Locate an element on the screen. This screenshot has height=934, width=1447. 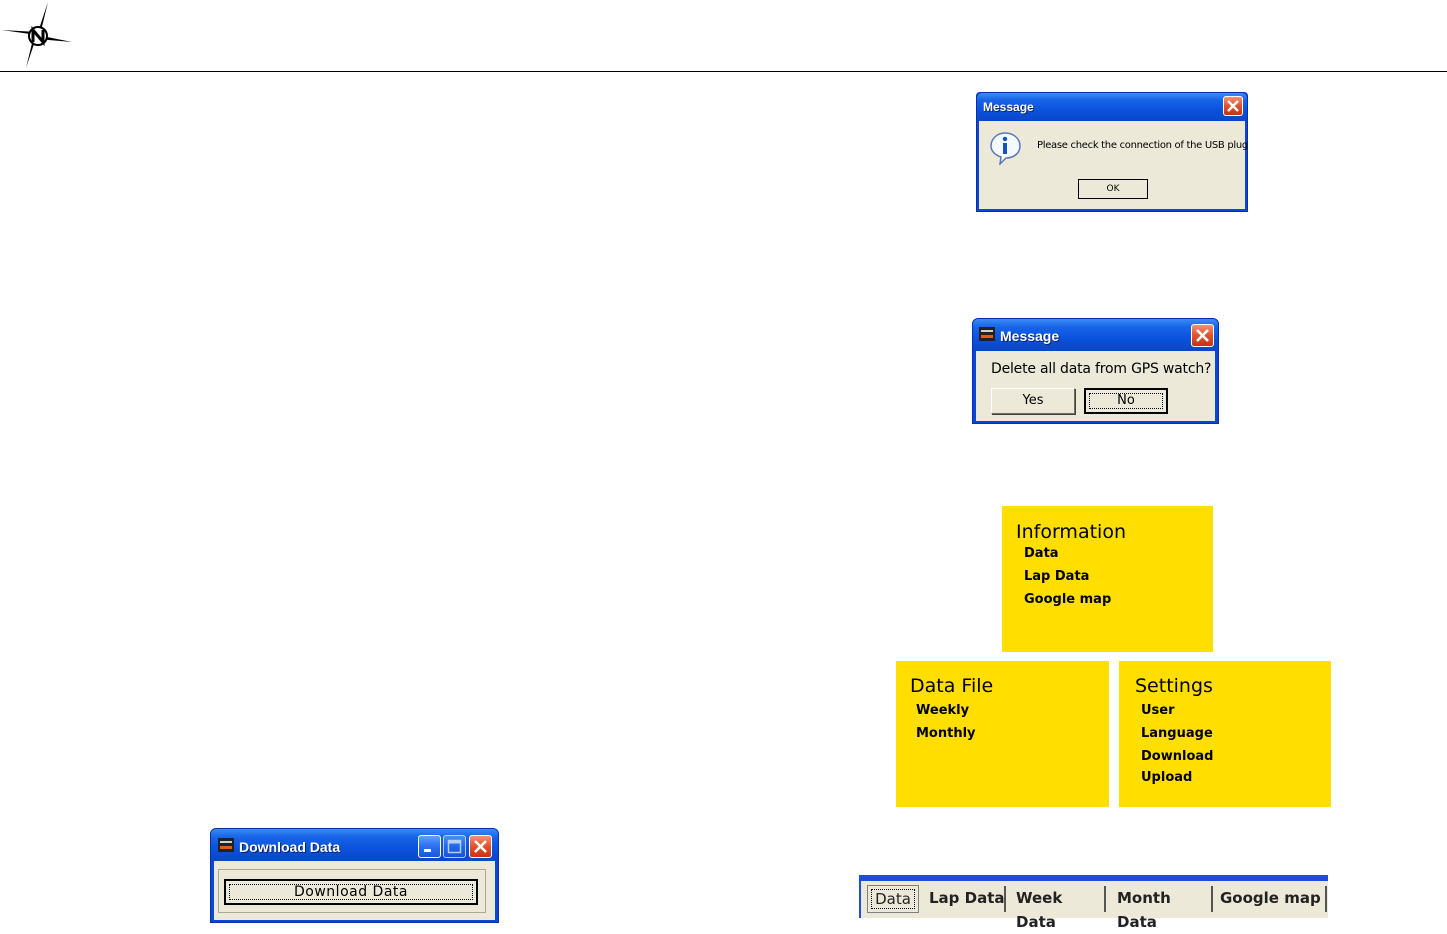
download-window-title: Download Data is located at coordinates (290, 847).